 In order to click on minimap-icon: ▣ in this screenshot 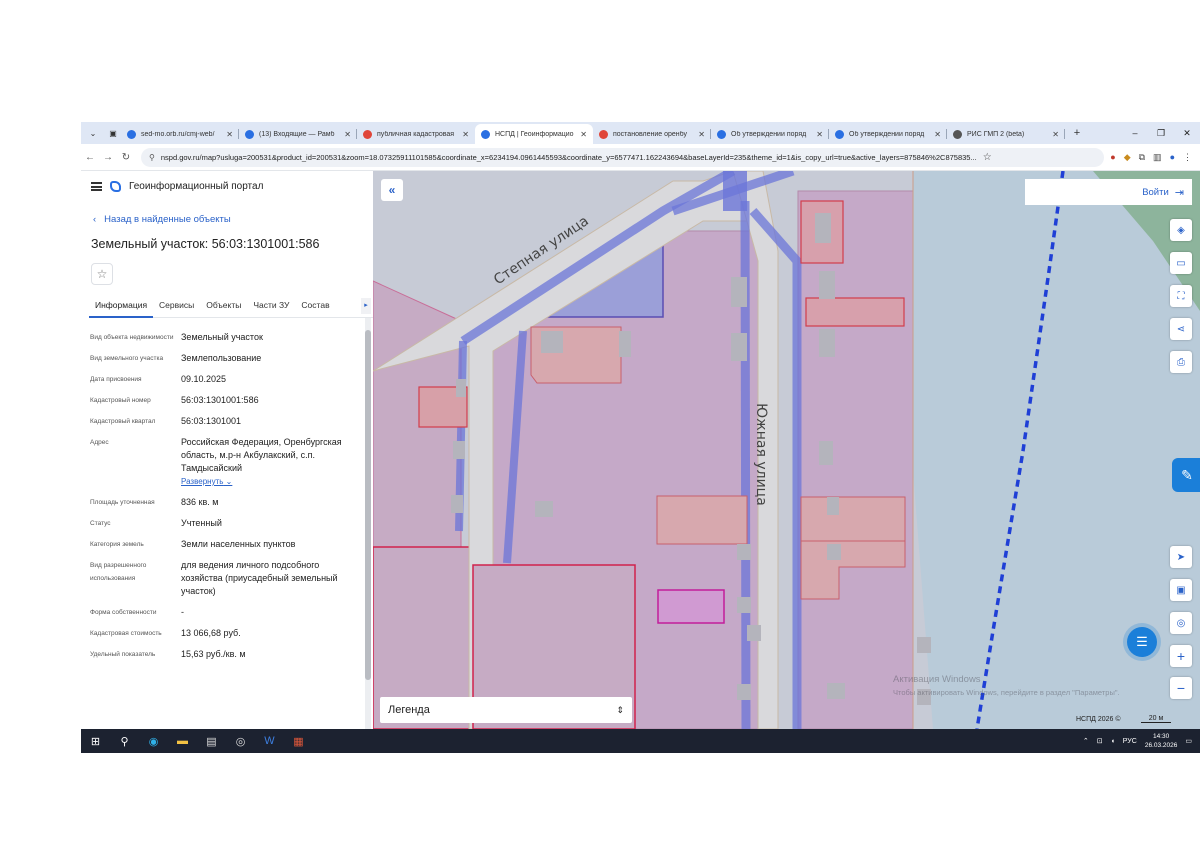, I will do `click(1181, 590)`.